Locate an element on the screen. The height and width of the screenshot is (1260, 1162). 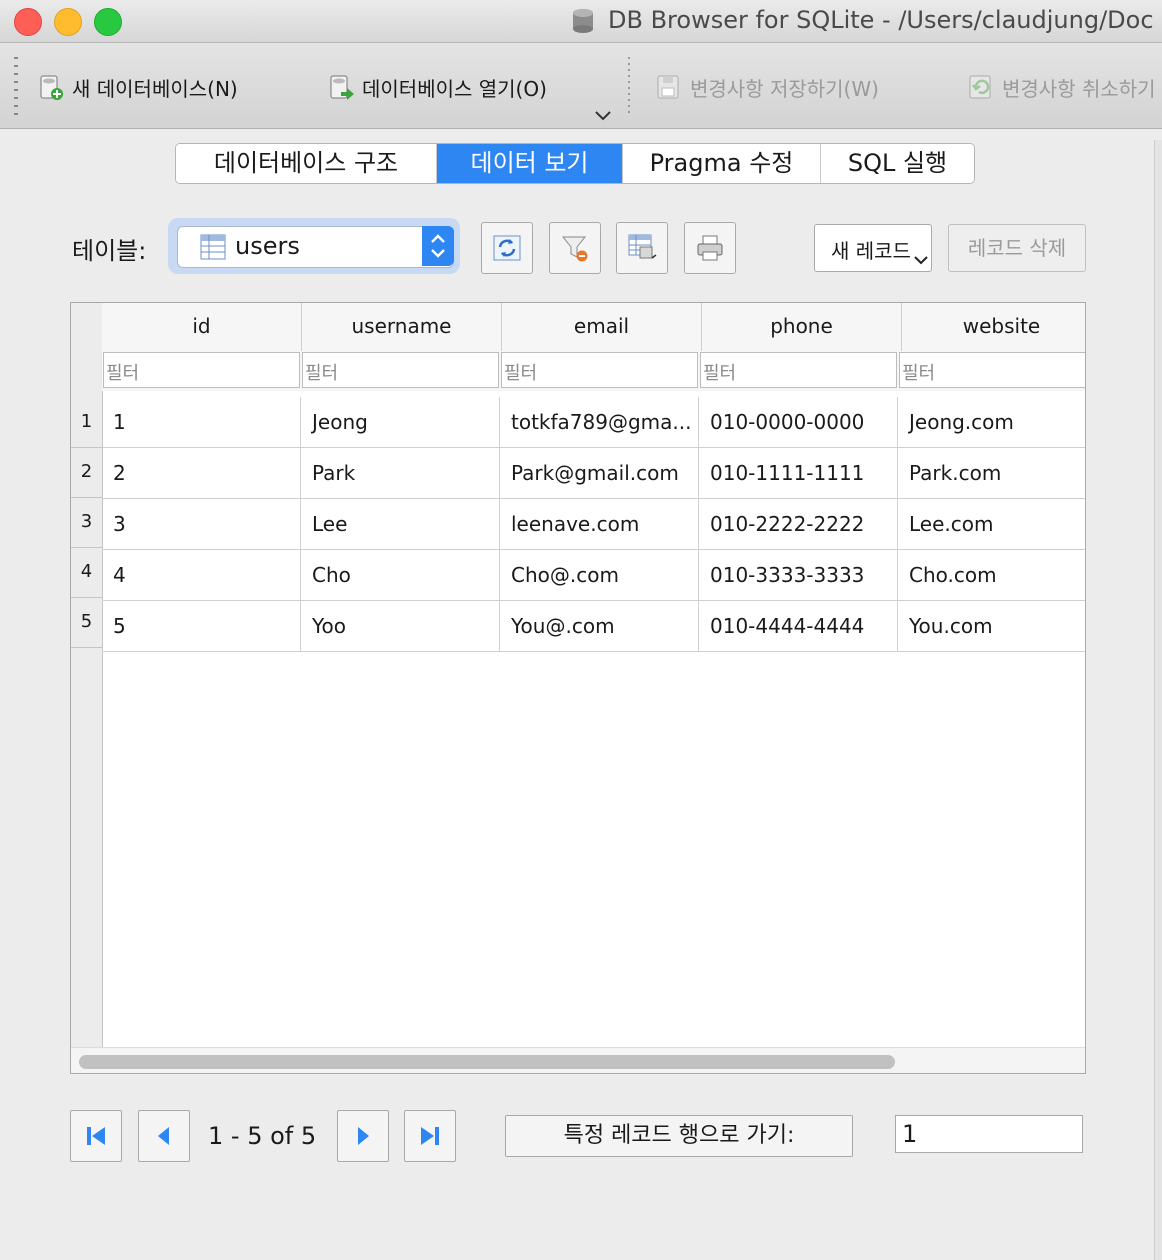
table-cell: 3 is located at coordinates (201, 524).